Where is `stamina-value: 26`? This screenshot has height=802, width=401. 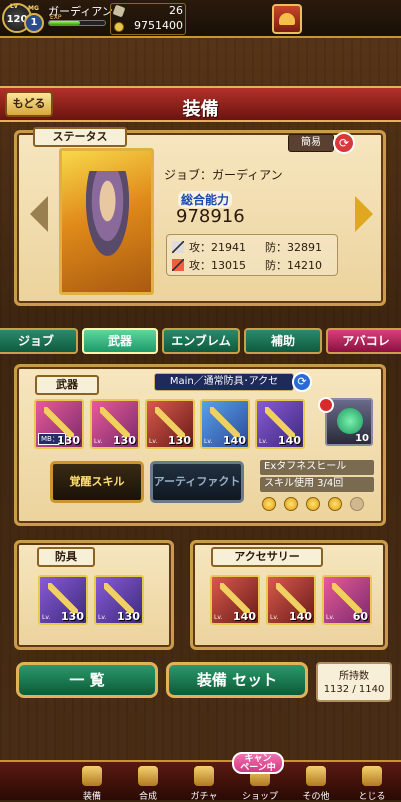
stamina-value: 26 is located at coordinates (176, 10).